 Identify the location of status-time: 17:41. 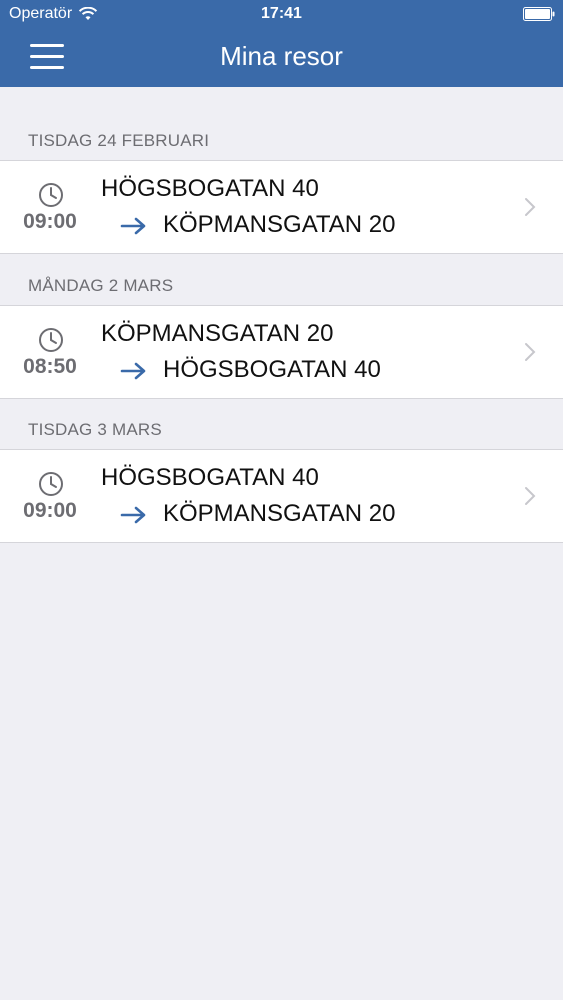
(281, 13).